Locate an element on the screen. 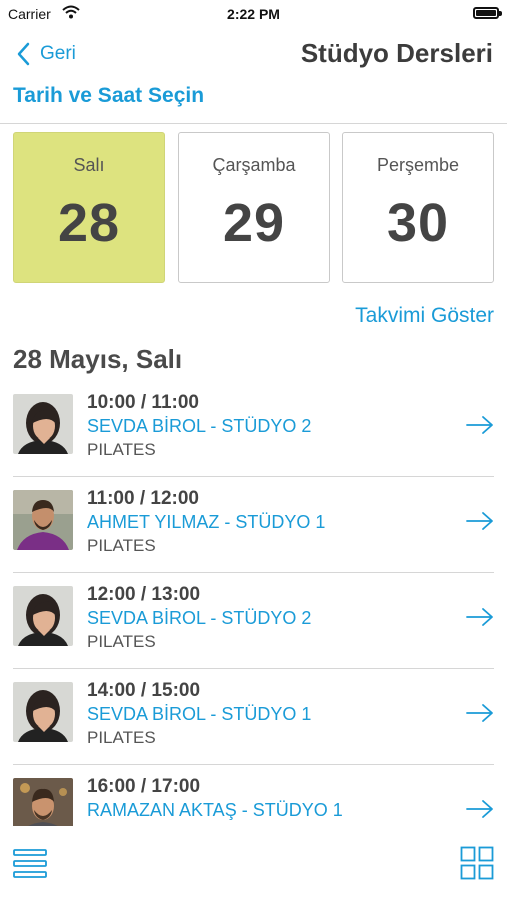 The width and height of the screenshot is (507, 900). list-view-icon is located at coordinates (30, 864).